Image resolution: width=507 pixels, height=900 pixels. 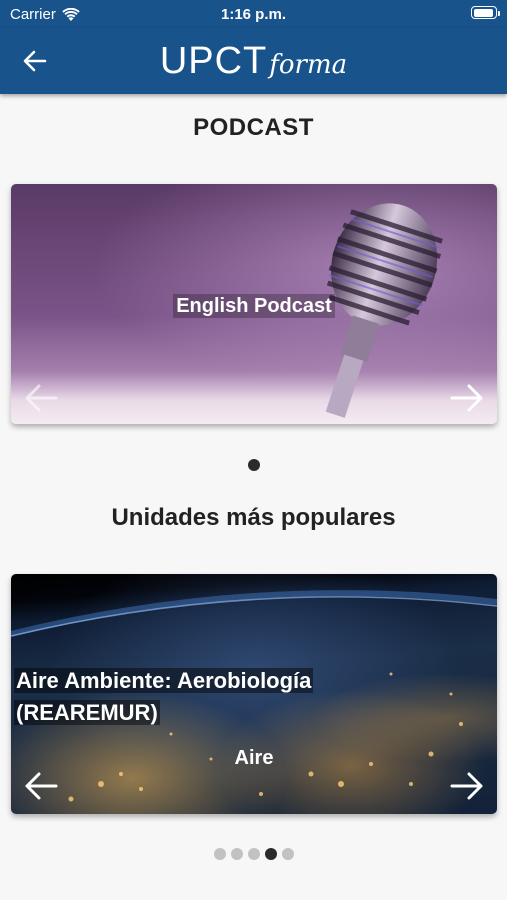 I want to click on pagination-dot-active, so click(x=270, y=854).